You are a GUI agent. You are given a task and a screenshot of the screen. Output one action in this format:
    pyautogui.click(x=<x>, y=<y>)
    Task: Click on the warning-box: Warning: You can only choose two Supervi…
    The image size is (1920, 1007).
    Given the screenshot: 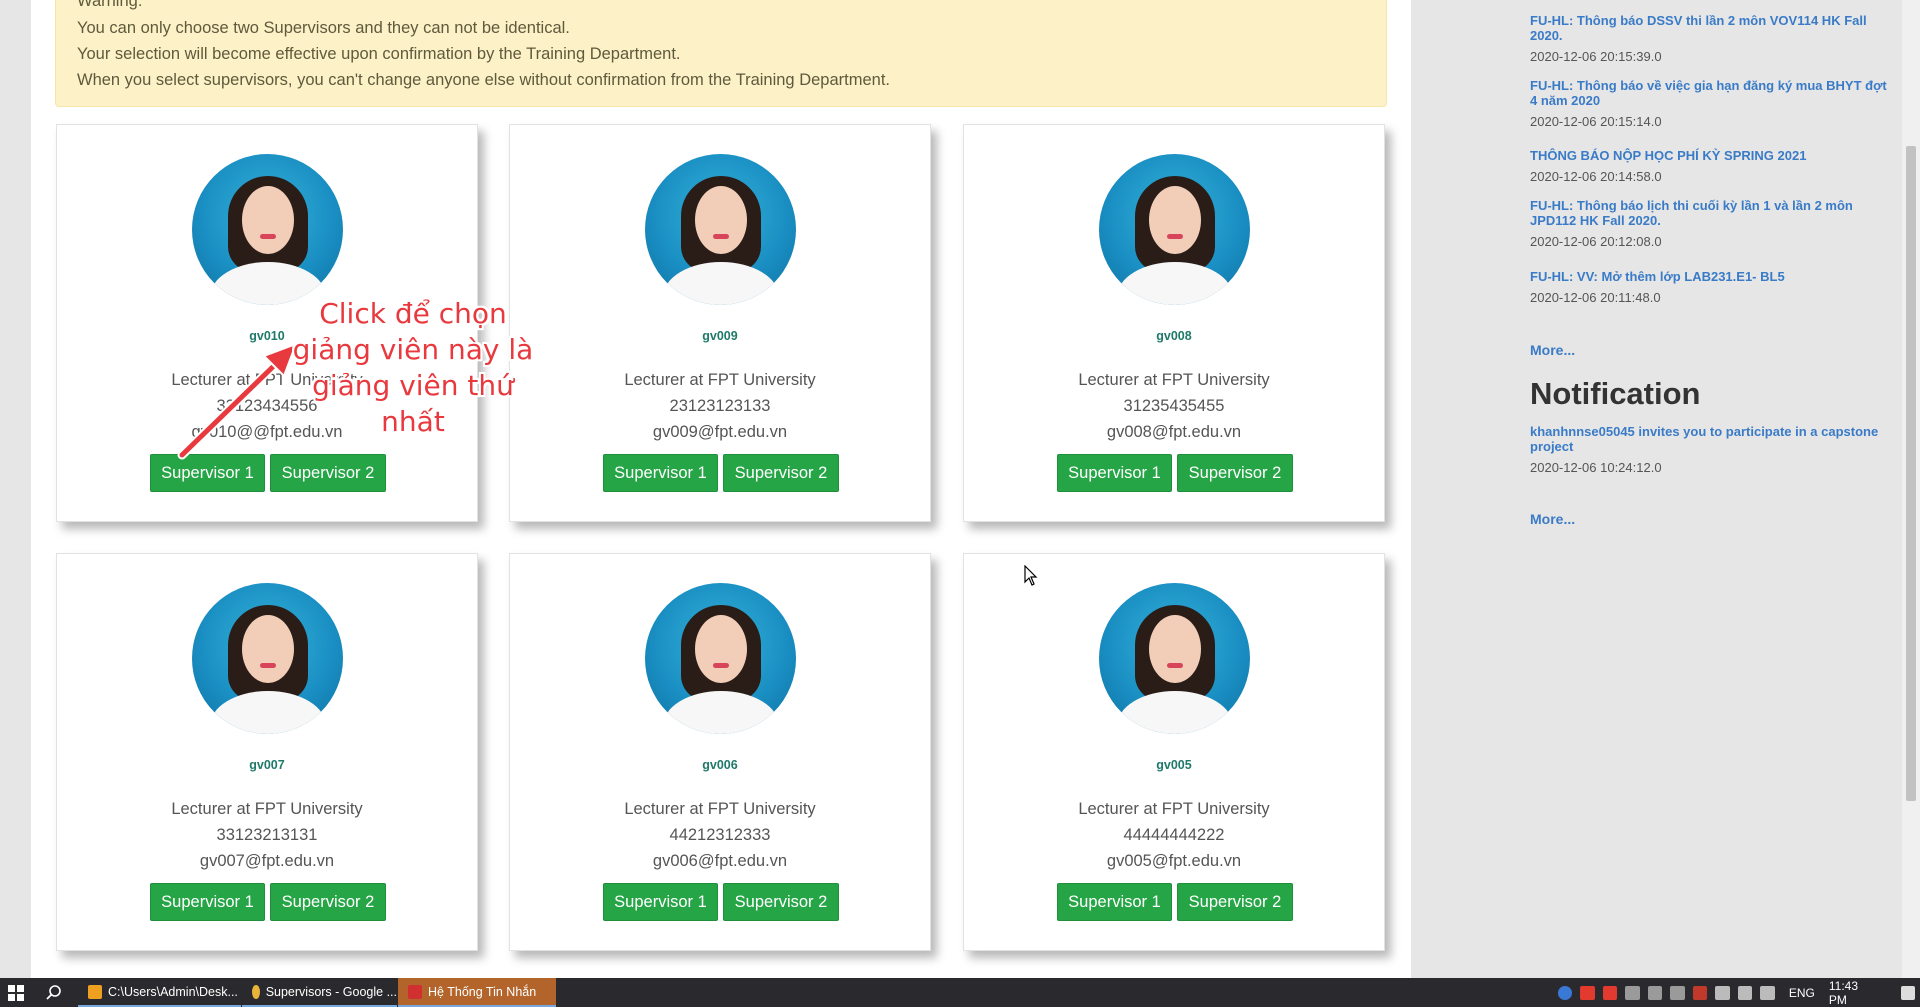 What is the action you would take?
    pyautogui.click(x=721, y=53)
    